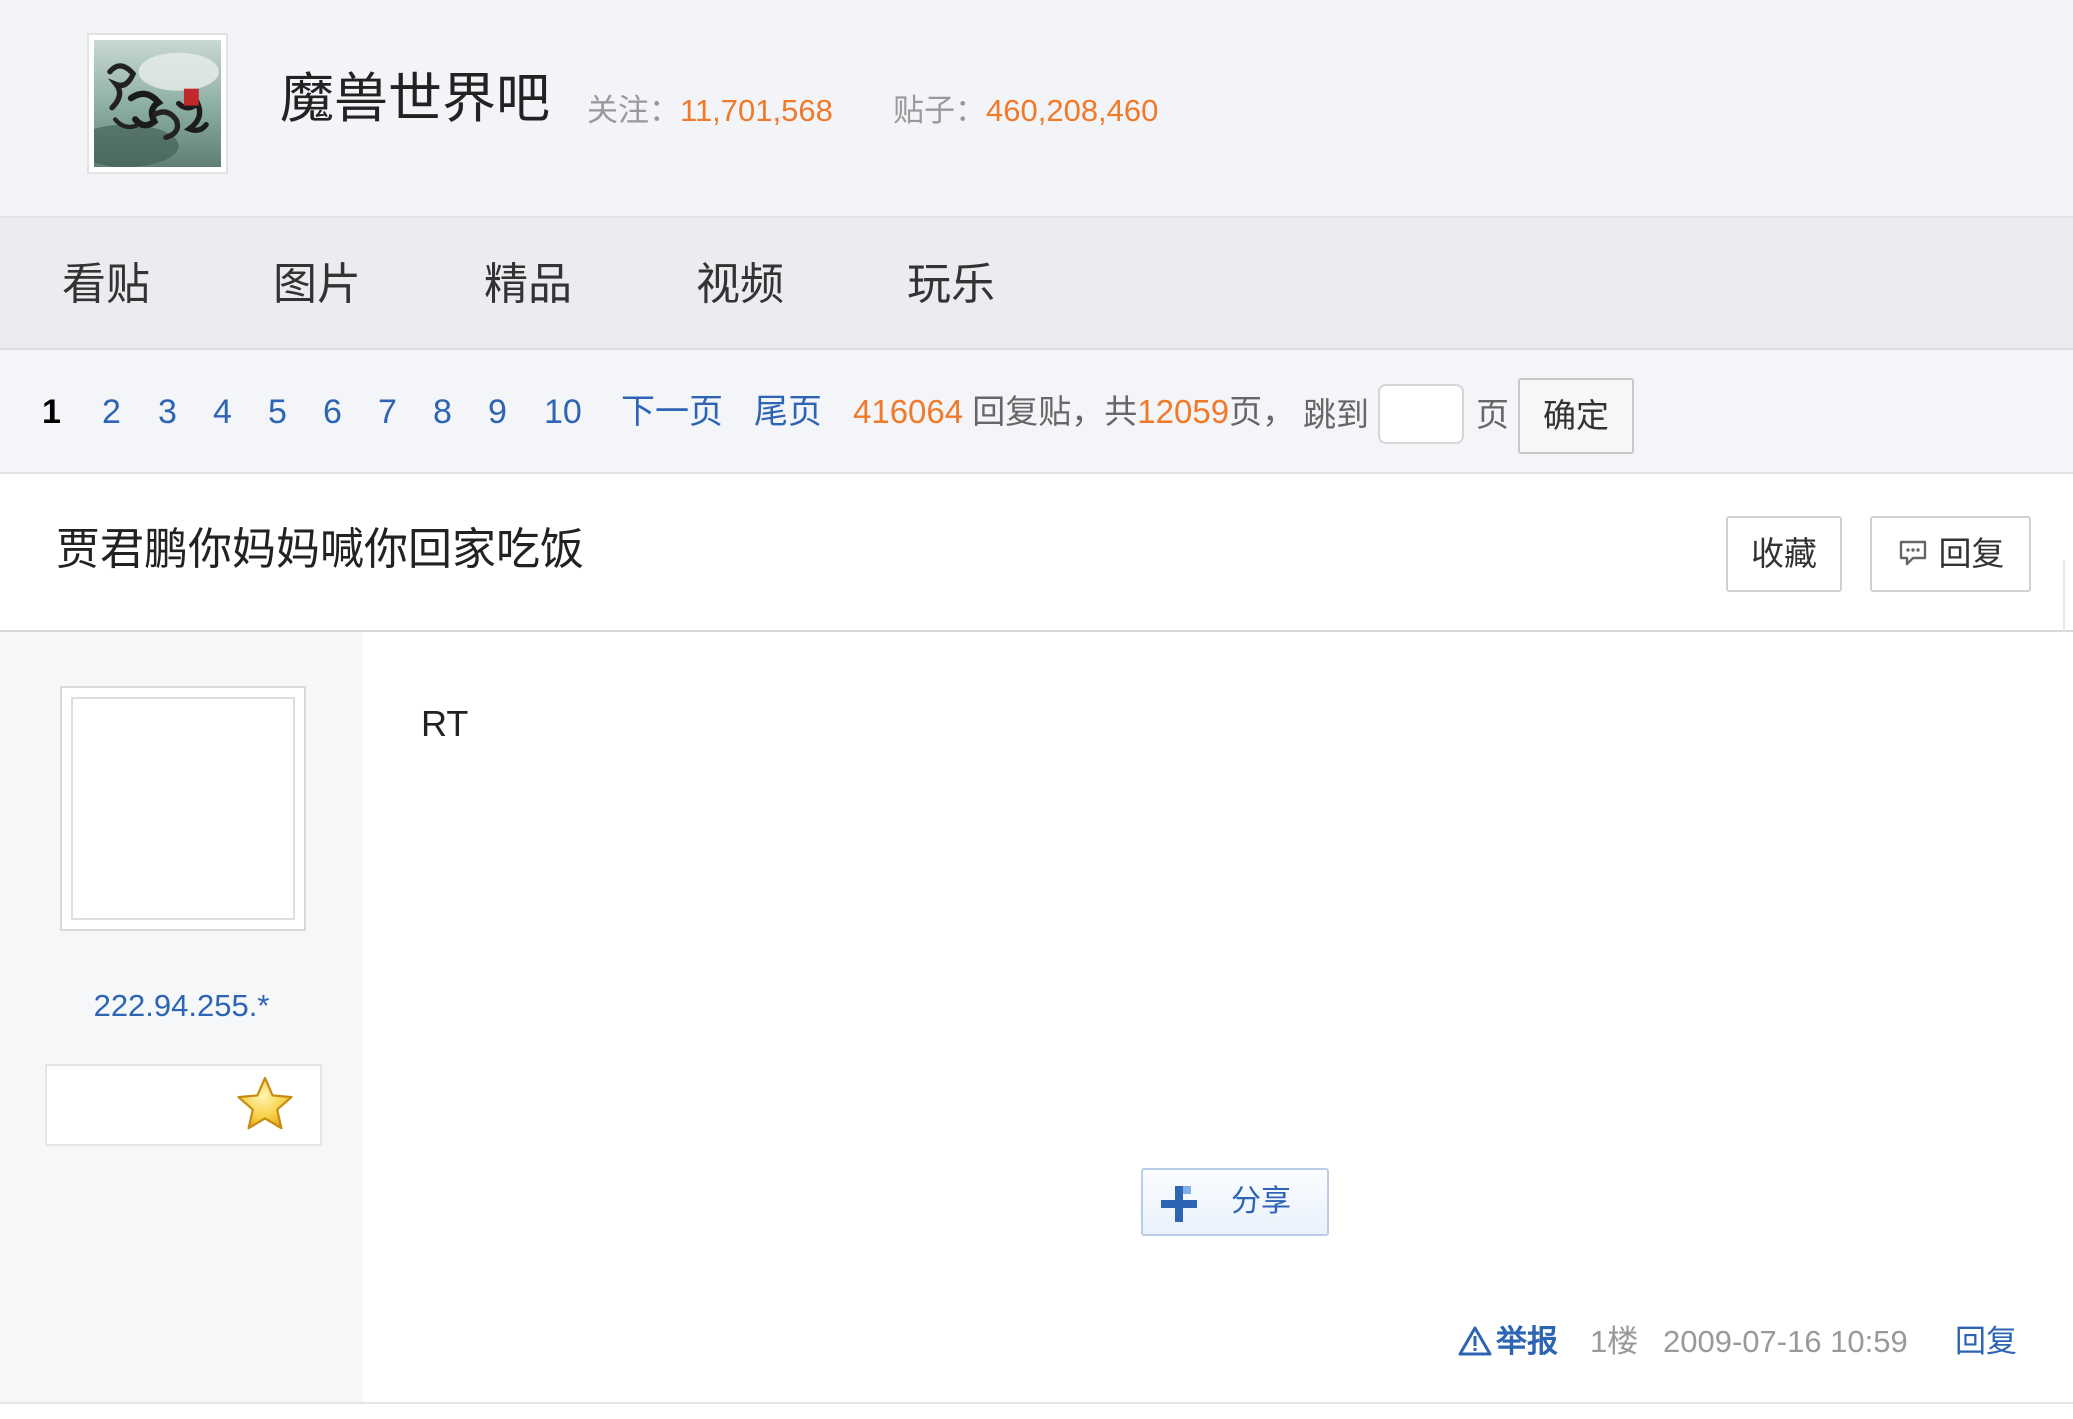  What do you see at coordinates (1576, 416) in the screenshot?
I see `jump-confirm-button: 确定` at bounding box center [1576, 416].